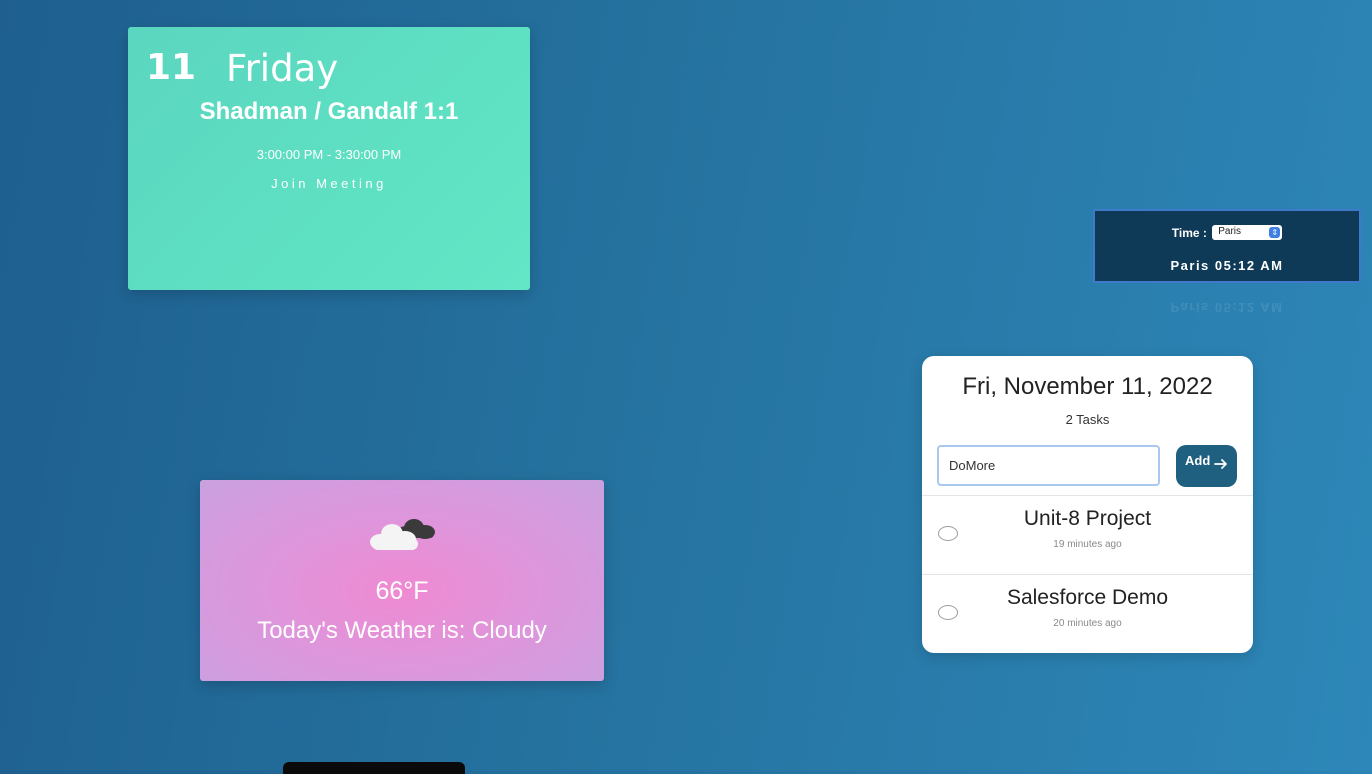 The image size is (1372, 774). Describe the element at coordinates (1230, 232) in the screenshot. I see `timezone-select-value: Paris` at that location.